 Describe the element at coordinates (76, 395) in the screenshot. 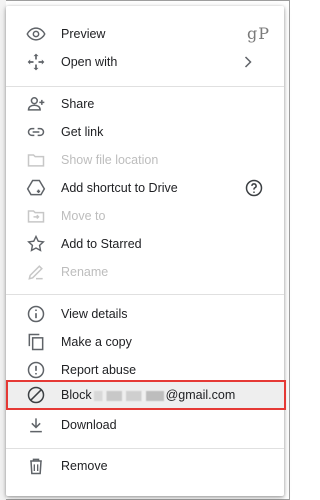

I see `block-label-prefix: Block` at that location.